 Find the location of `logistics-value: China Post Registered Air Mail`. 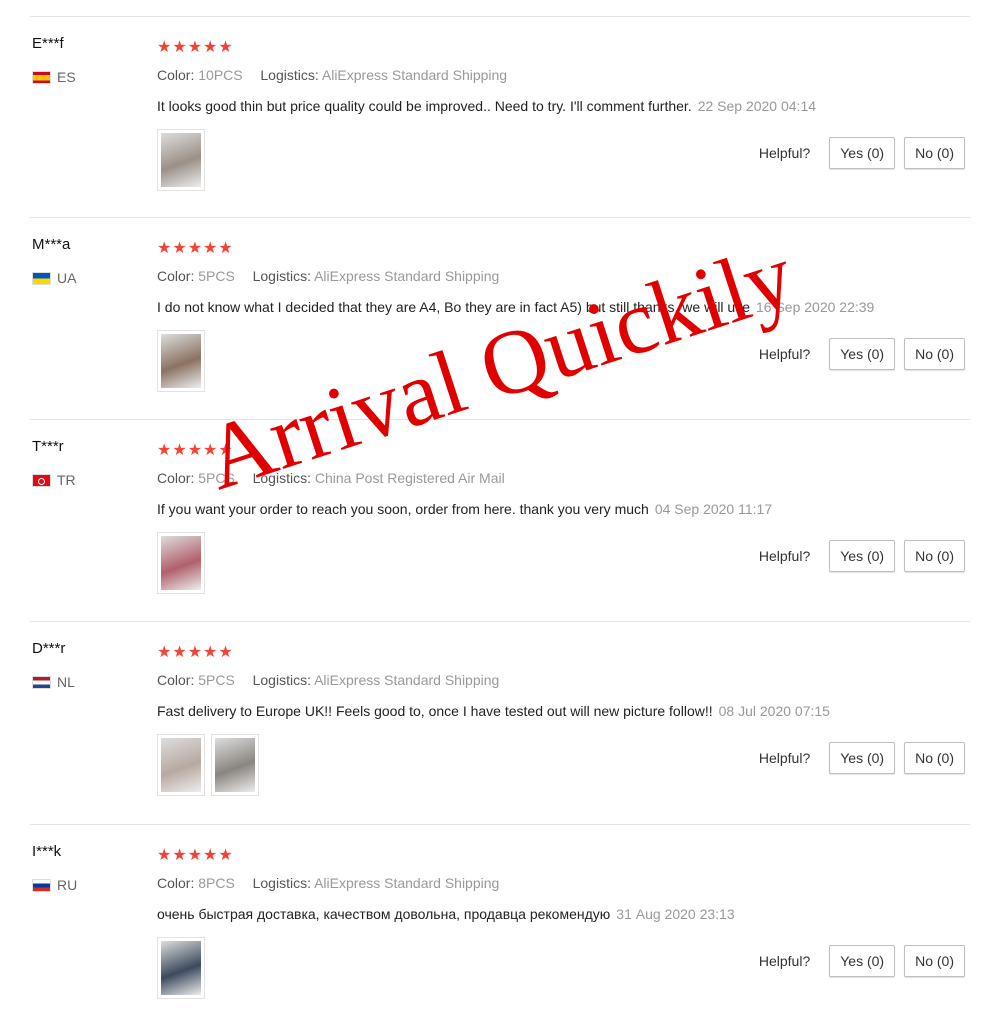

logistics-value: China Post Registered Air Mail is located at coordinates (409, 478).